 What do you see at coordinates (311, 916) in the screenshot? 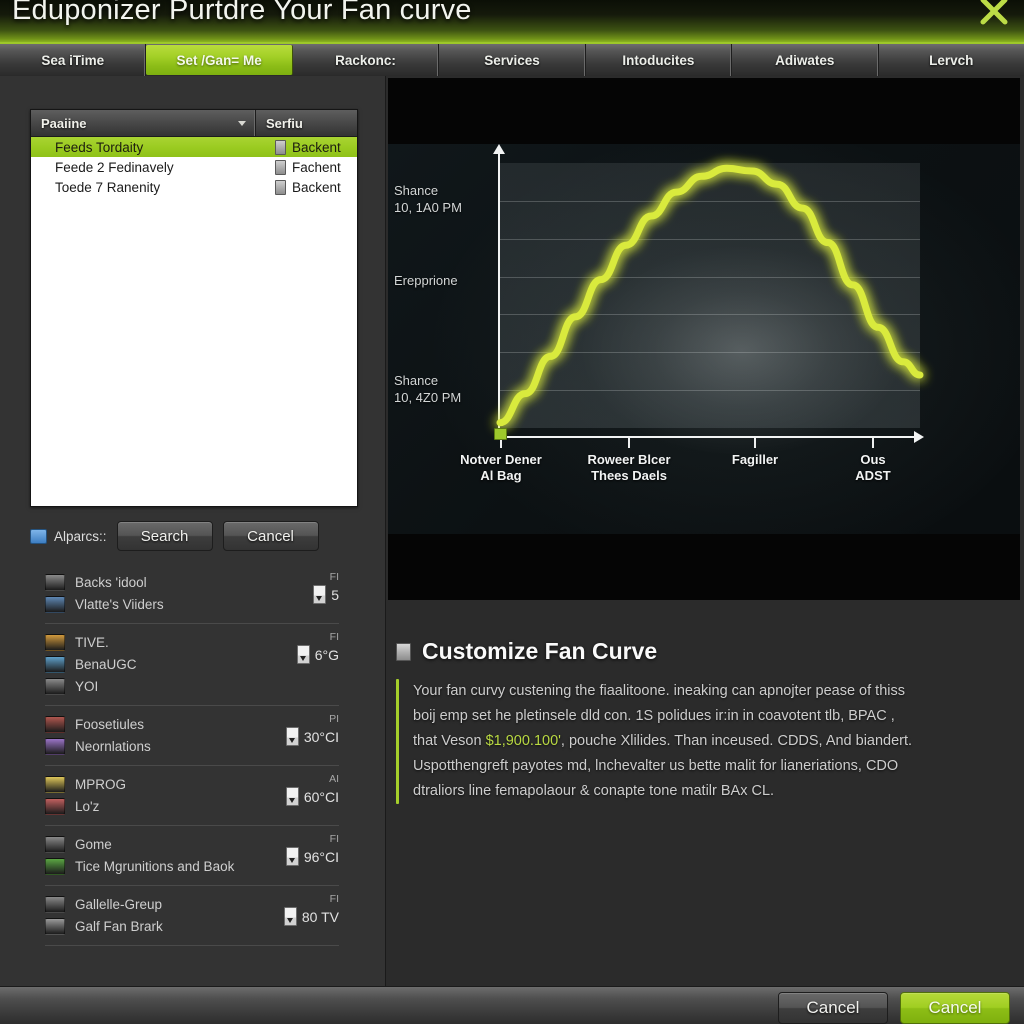
I see `list-item-stepper: 80 TV` at bounding box center [311, 916].